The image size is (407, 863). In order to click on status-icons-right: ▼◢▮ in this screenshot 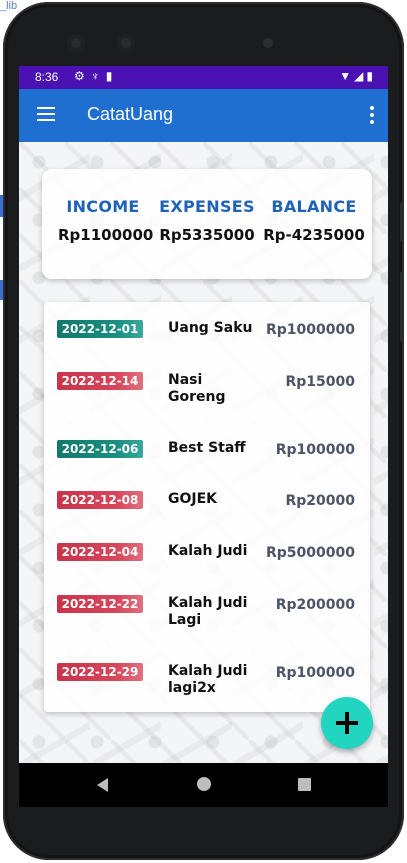, I will do `click(357, 76)`.